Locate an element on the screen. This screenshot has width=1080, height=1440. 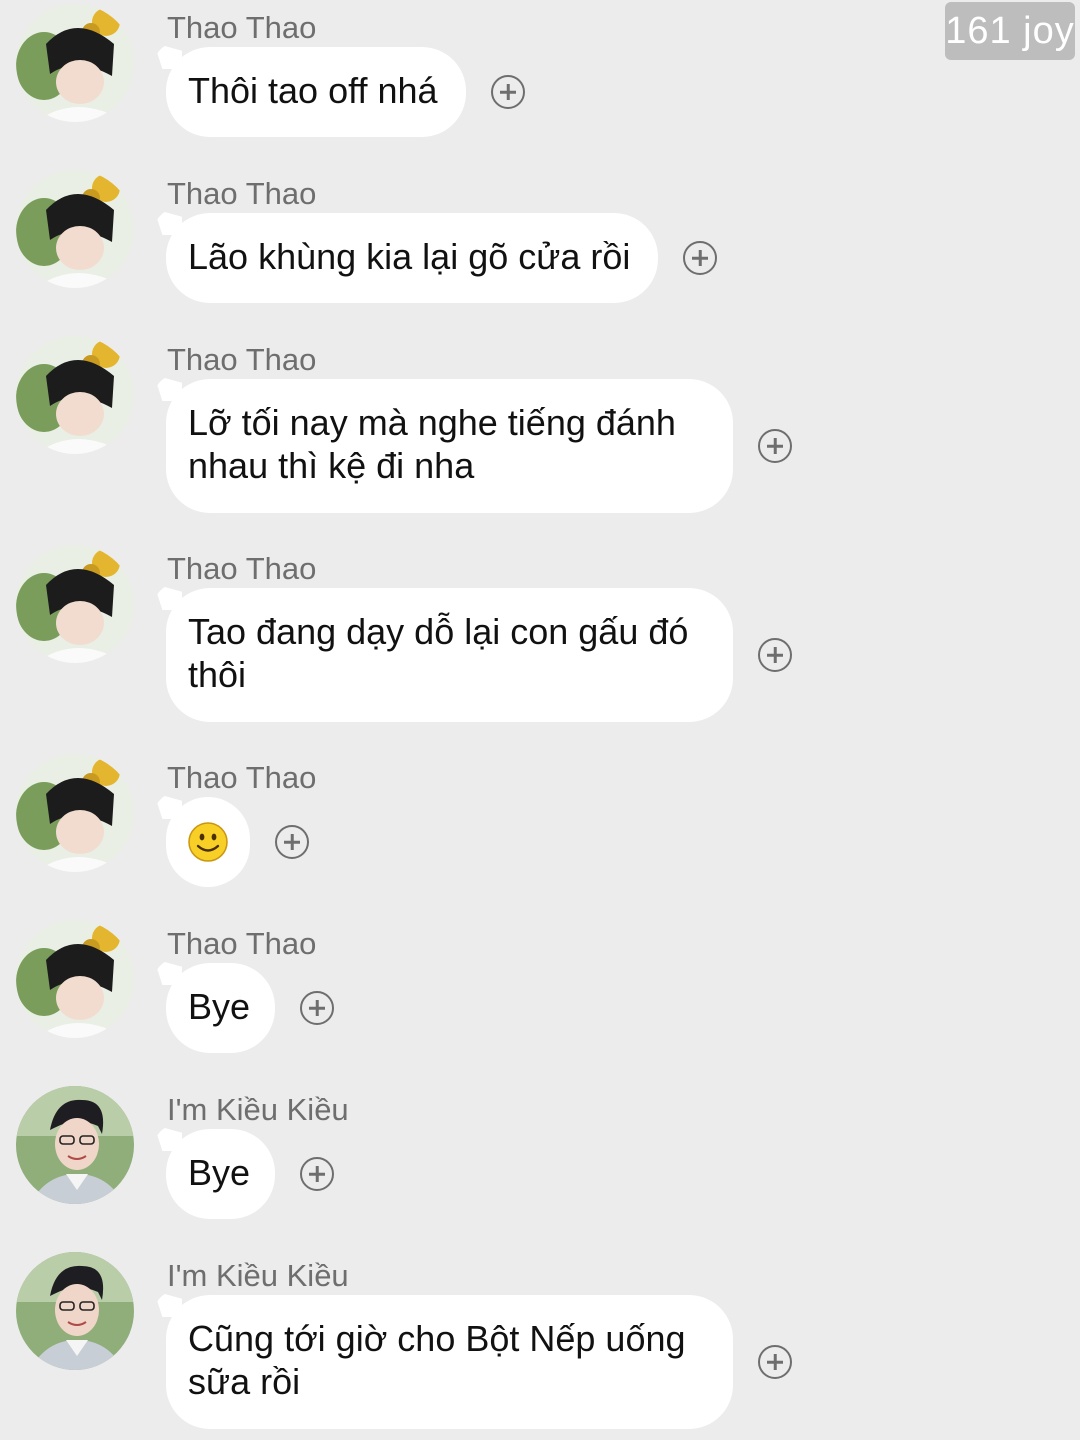
message-text: Cũng tới giờ cho Bột Nếp uống sữa rồi is located at coordinates (437, 1360).